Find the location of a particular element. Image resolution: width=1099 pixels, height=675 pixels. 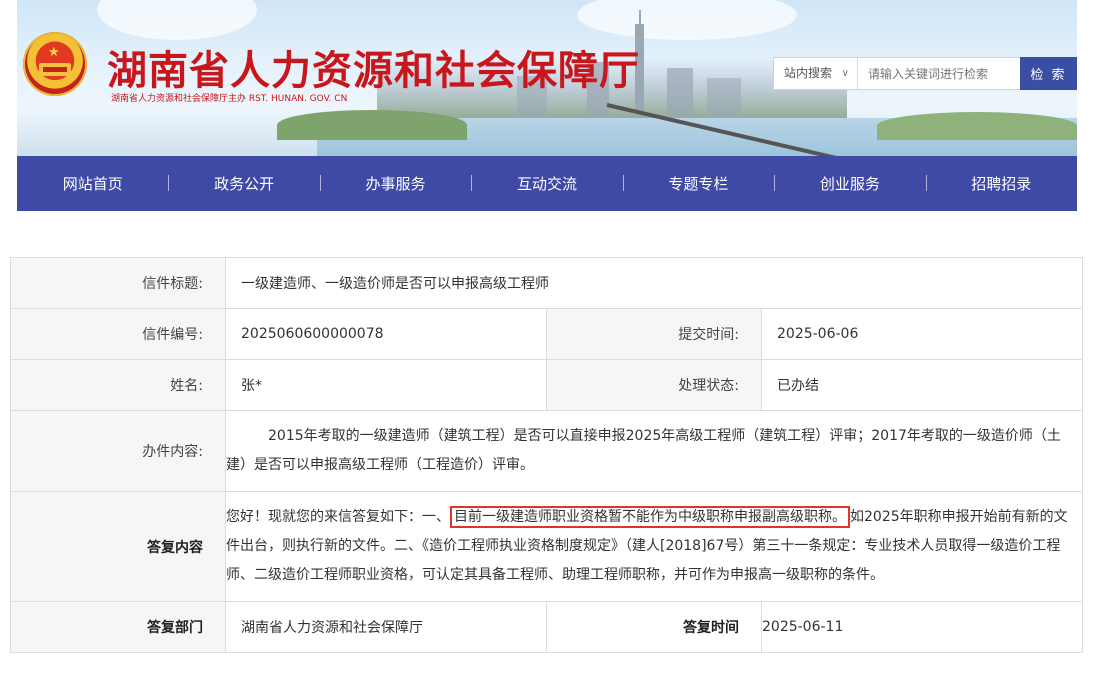

submit-time-label: 提交时间: is located at coordinates (654, 334).